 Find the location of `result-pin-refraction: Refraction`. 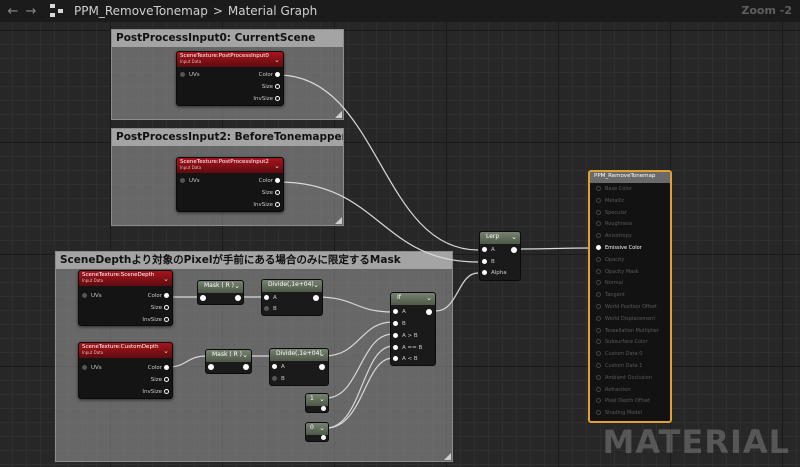

result-pin-refraction: Refraction is located at coordinates (613, 389).